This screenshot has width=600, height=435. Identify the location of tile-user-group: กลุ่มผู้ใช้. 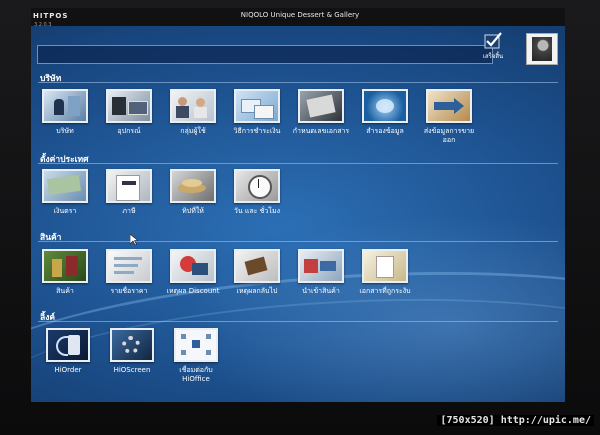
(193, 112).